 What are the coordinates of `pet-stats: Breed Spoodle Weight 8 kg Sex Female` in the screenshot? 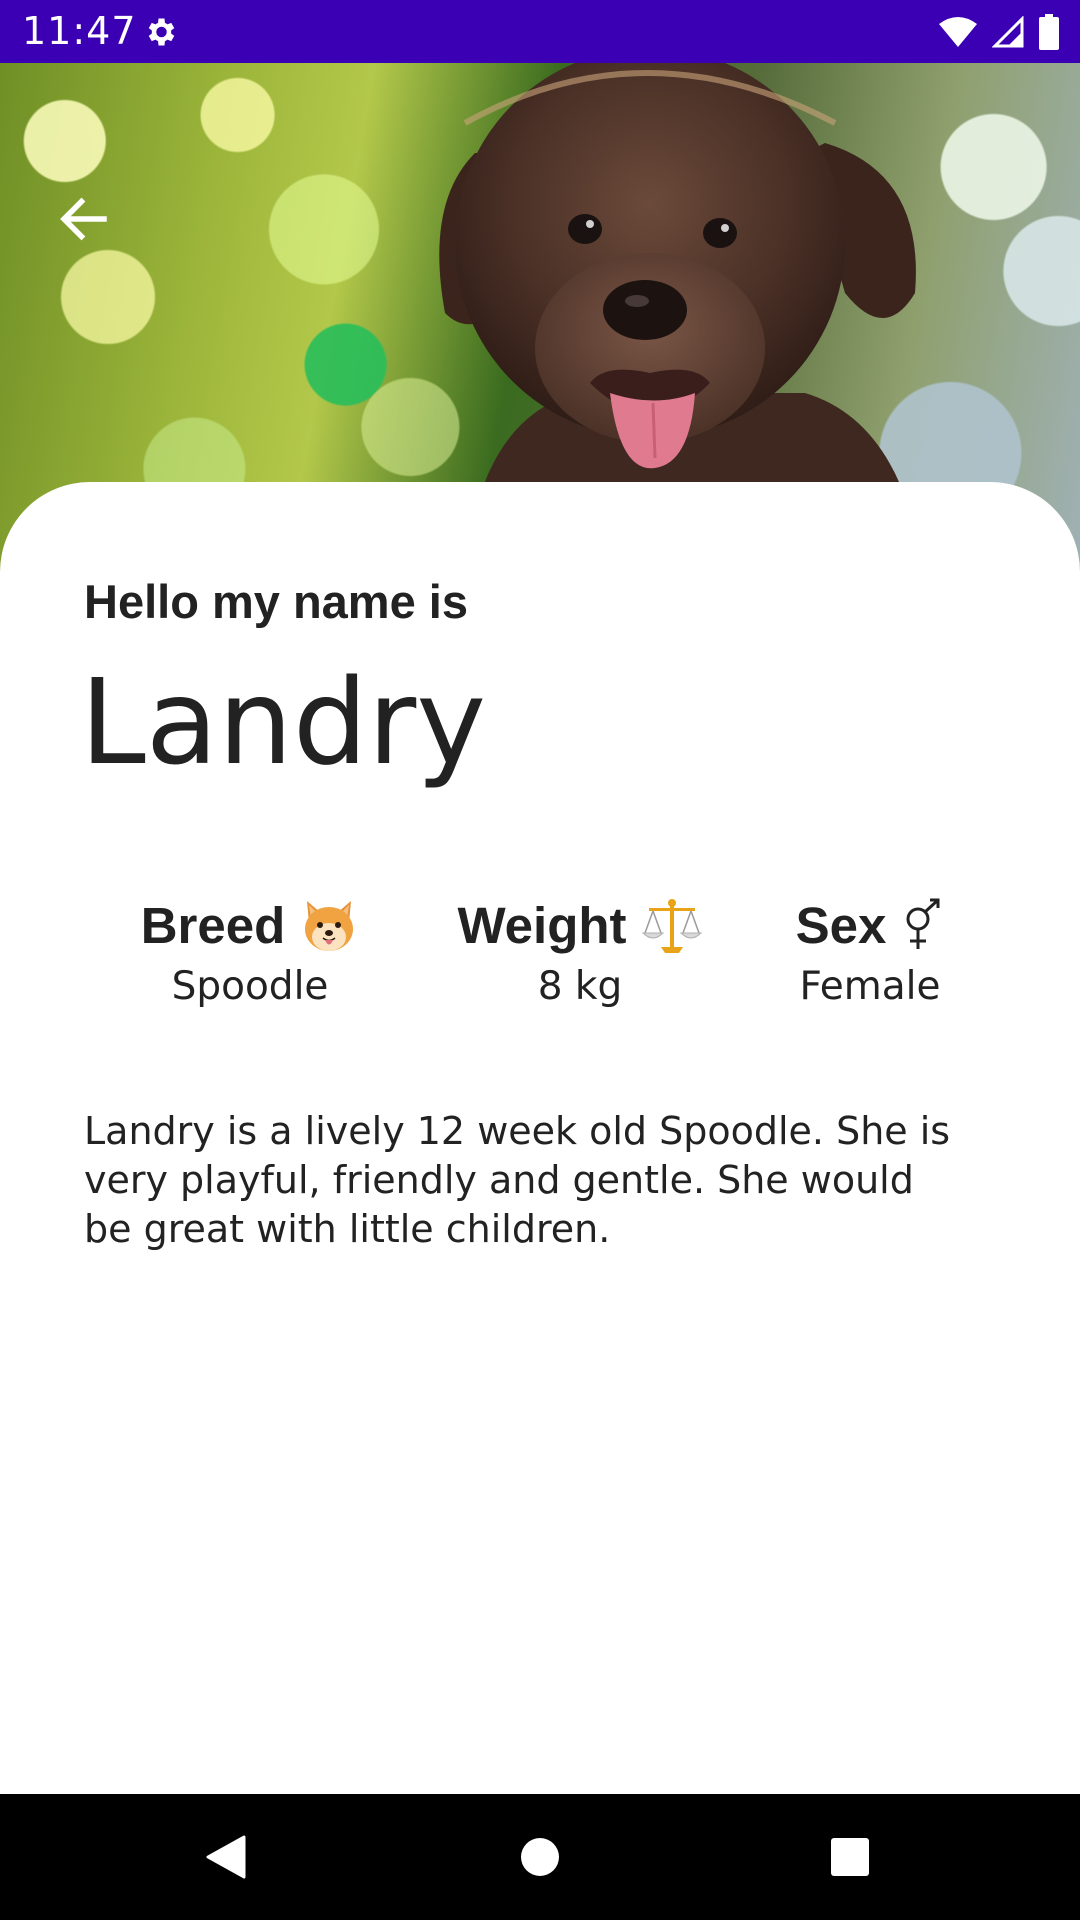 It's located at (540, 952).